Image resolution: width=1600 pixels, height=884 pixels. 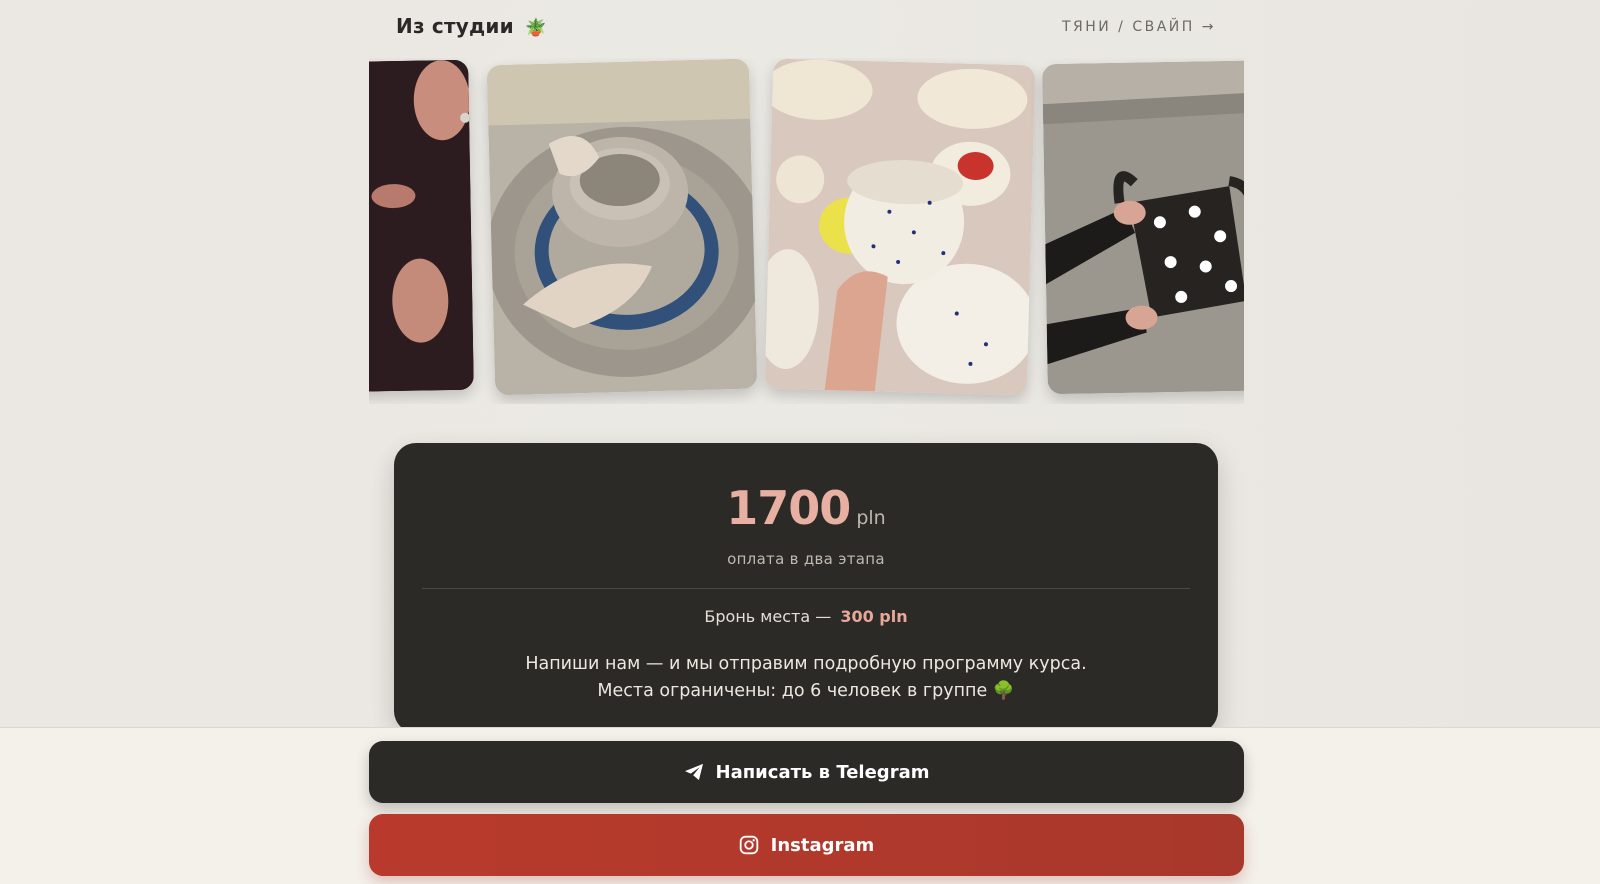 I want to click on photo-polka-dot-vase, so click(x=1143, y=227).